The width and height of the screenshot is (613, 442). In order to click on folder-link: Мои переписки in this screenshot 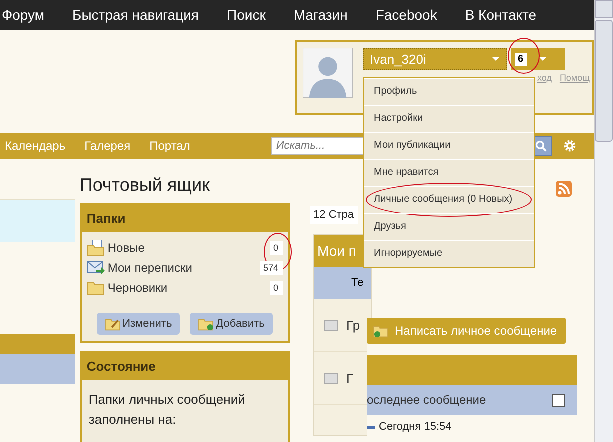, I will do `click(182, 268)`.